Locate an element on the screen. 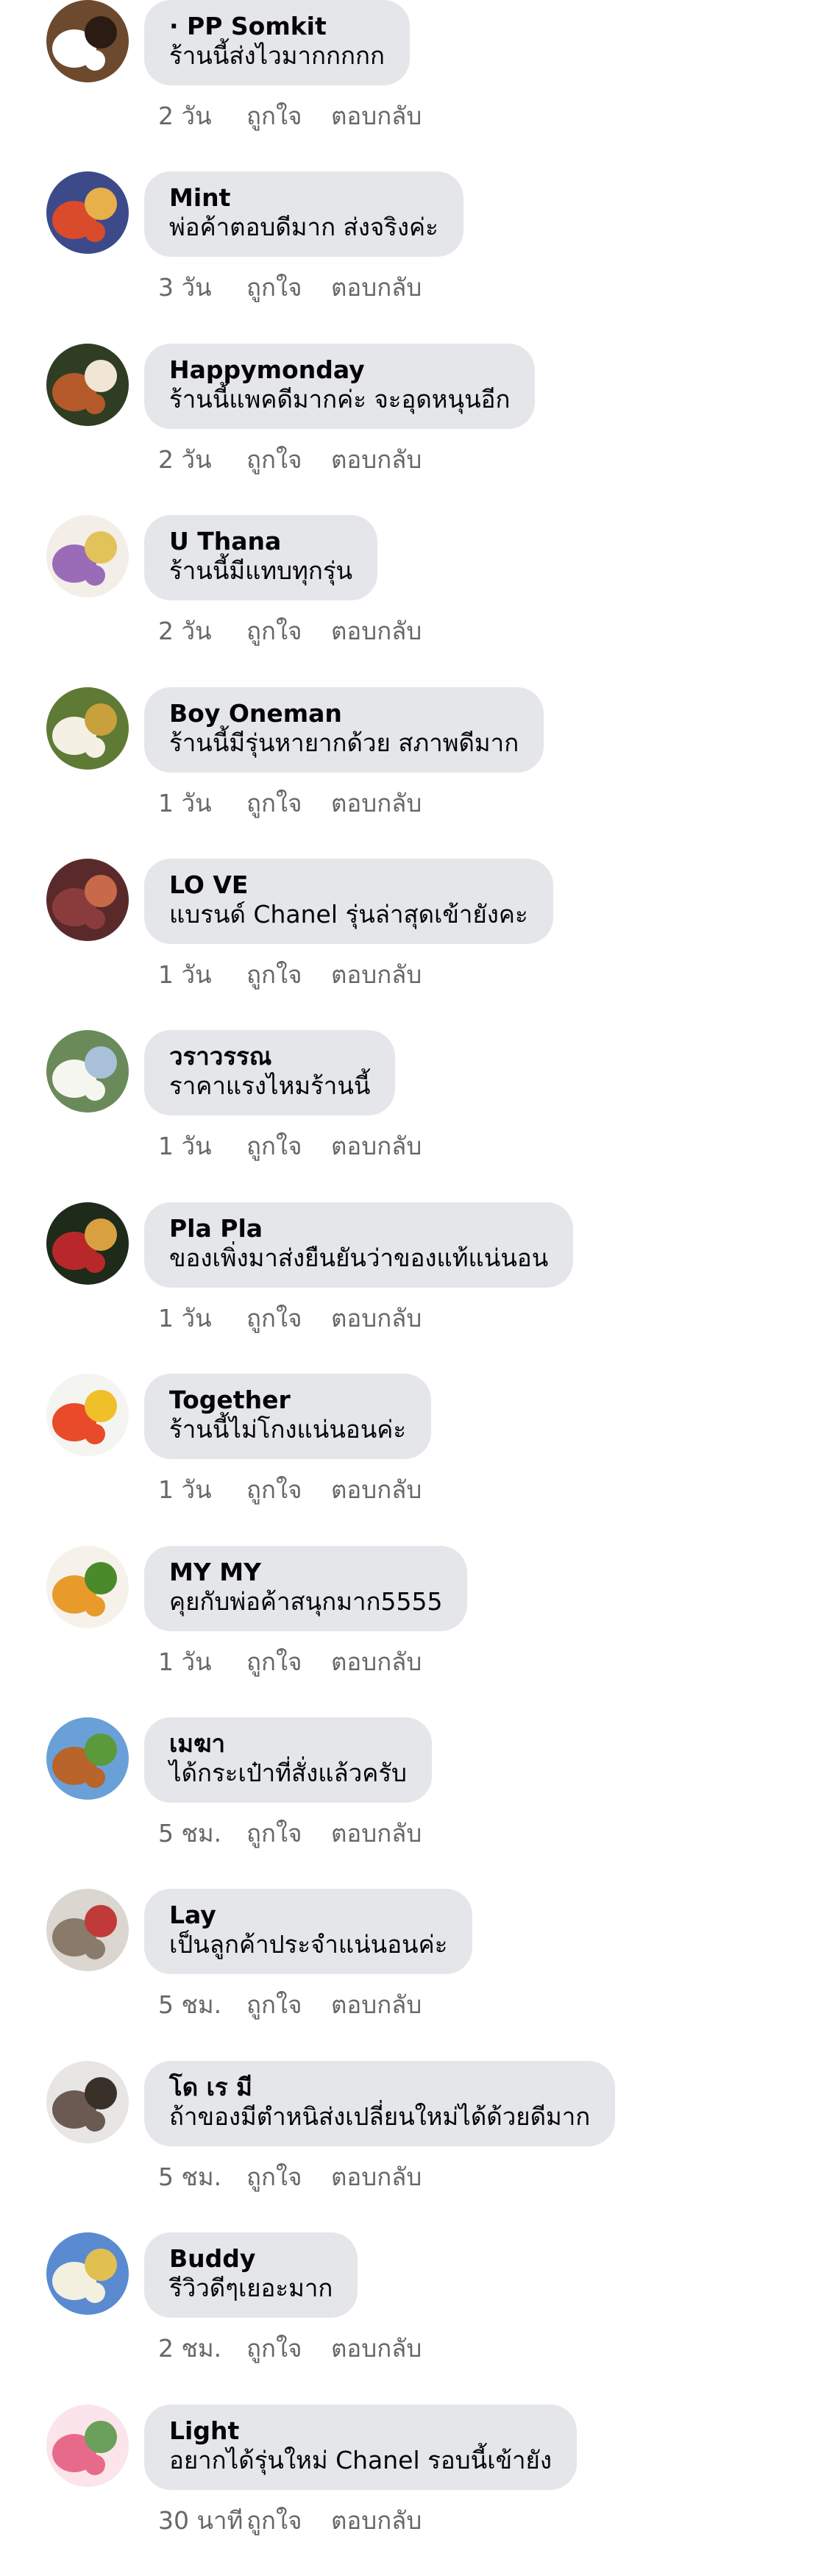 The image size is (835, 2576). comment-author: LO VE is located at coordinates (348, 885).